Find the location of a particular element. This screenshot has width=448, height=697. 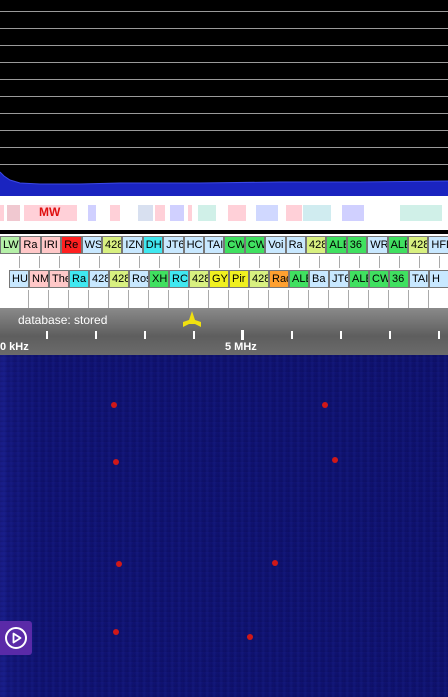

station-label: HC is located at coordinates (193, 245).